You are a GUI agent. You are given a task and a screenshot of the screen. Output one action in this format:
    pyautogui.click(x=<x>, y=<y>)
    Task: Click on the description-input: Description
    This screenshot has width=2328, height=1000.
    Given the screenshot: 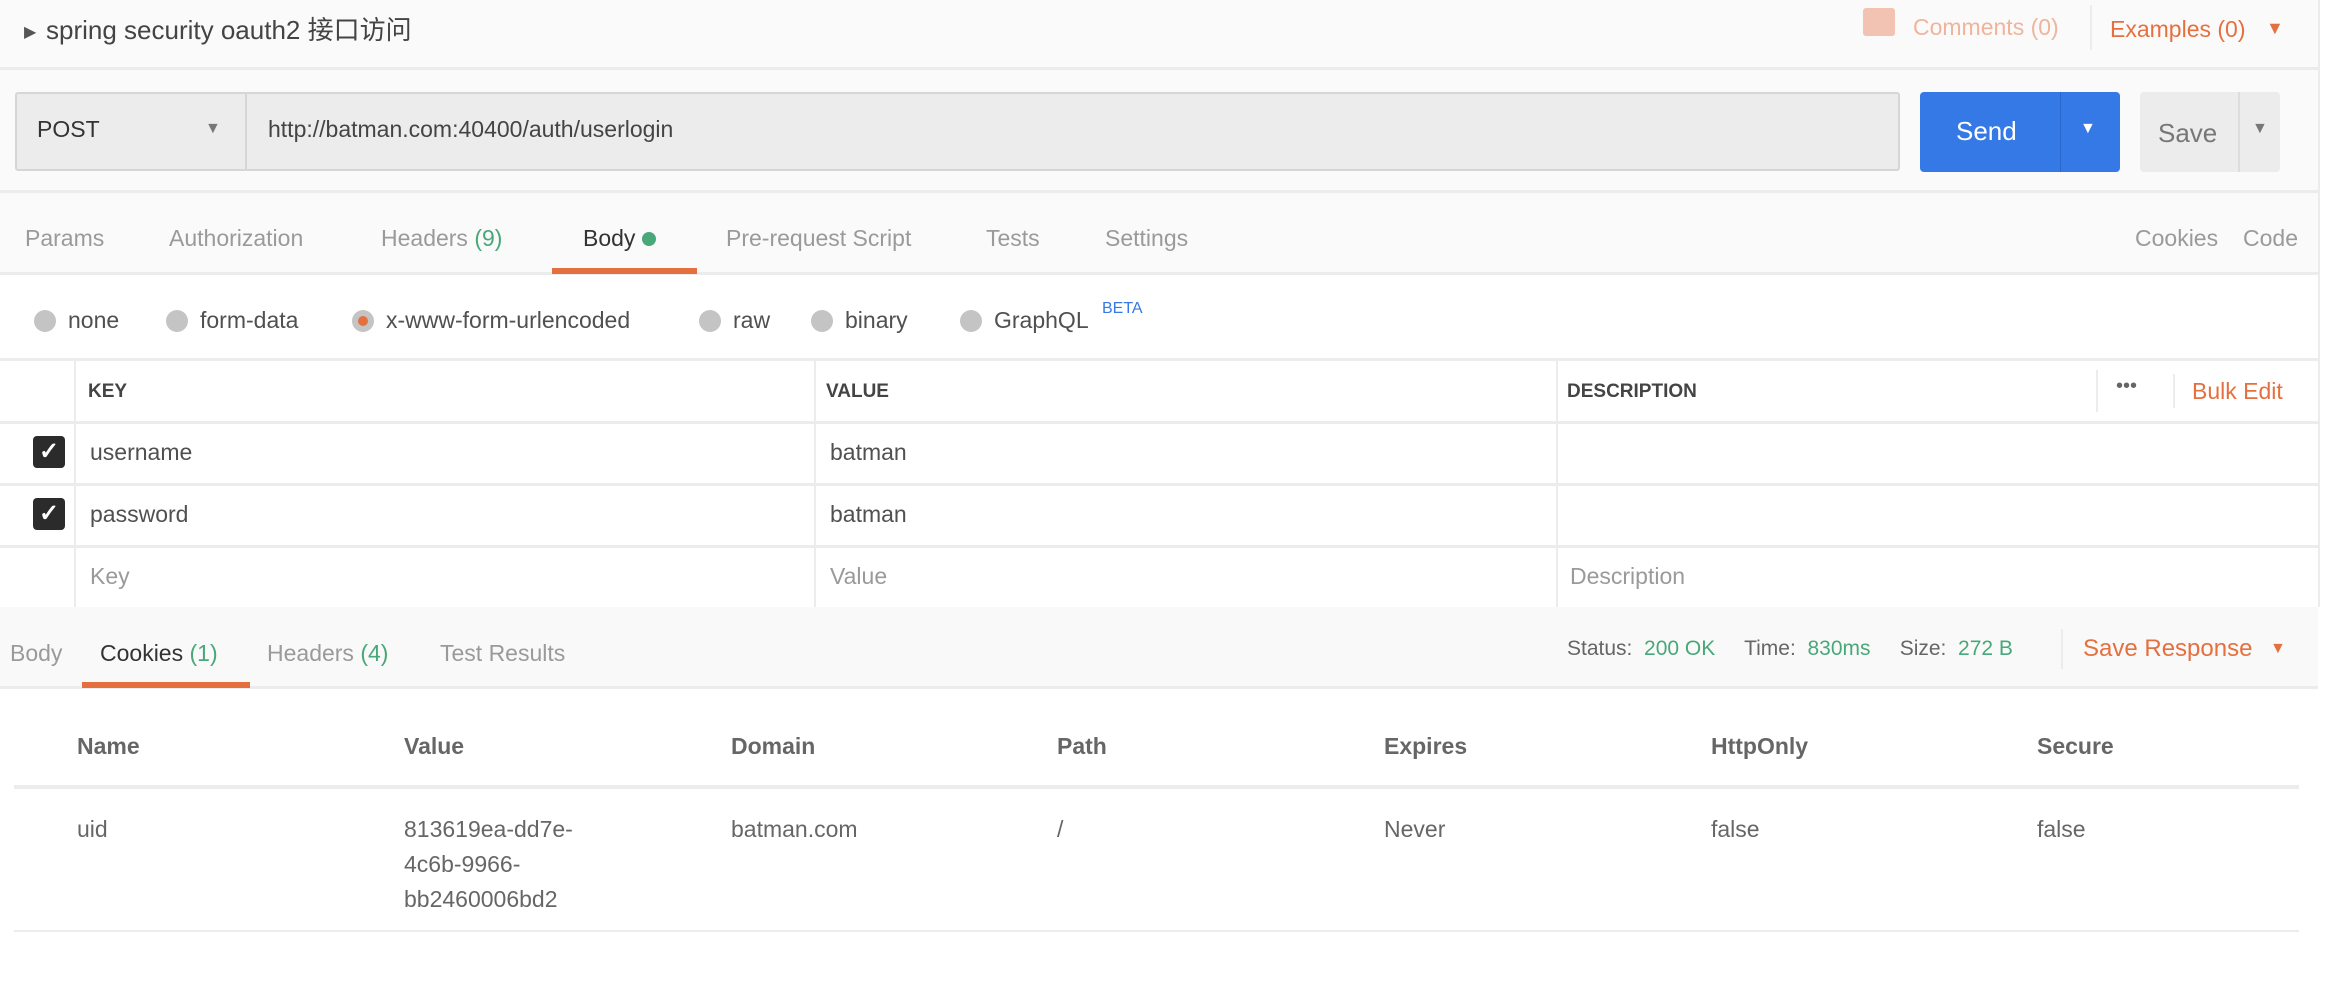 What is the action you would take?
    pyautogui.click(x=1627, y=576)
    